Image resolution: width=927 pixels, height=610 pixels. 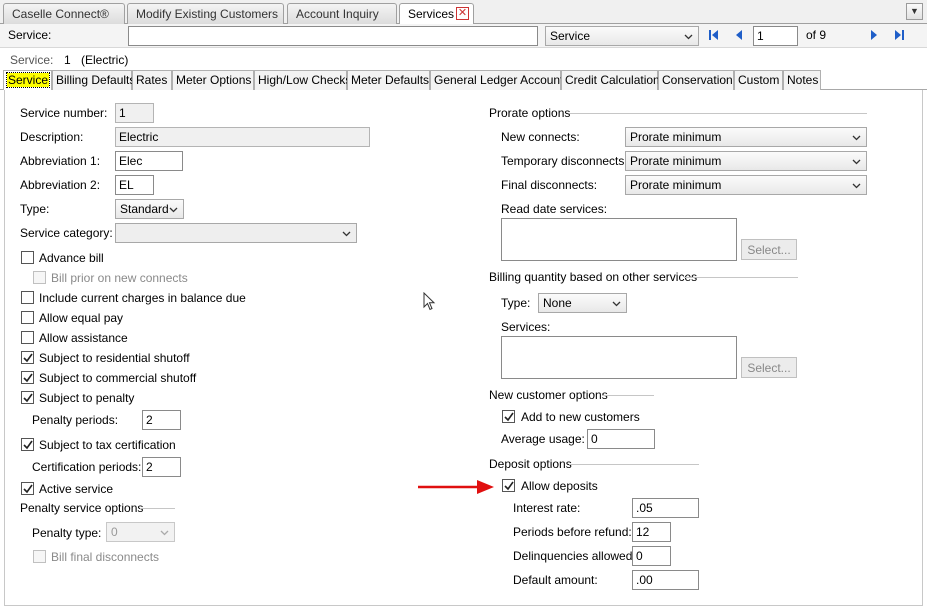 What do you see at coordinates (580, 417) in the screenshot?
I see `add-to-new-customers-label: Add to new customers` at bounding box center [580, 417].